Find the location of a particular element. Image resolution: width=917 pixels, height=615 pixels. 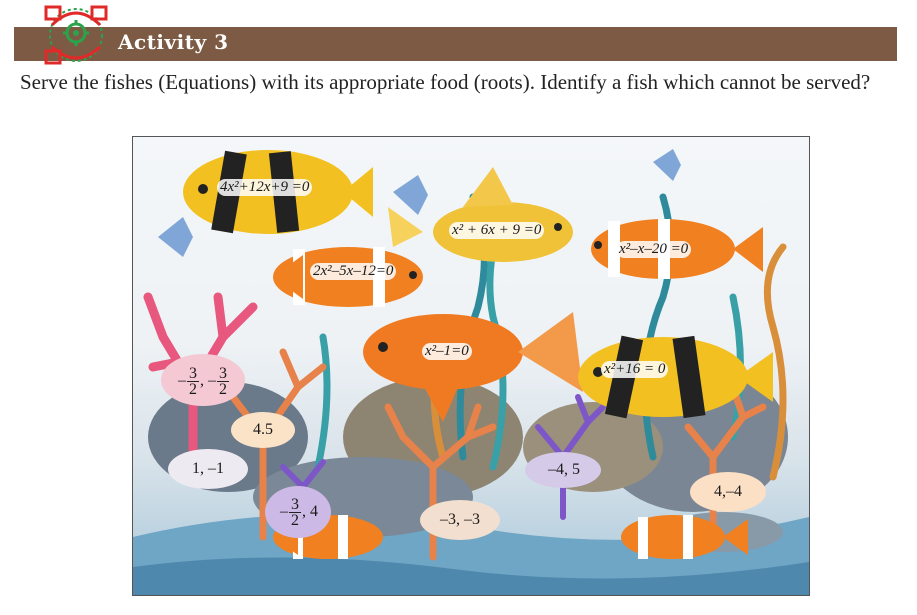

activity-title: Activity 3 is located at coordinates (173, 42).